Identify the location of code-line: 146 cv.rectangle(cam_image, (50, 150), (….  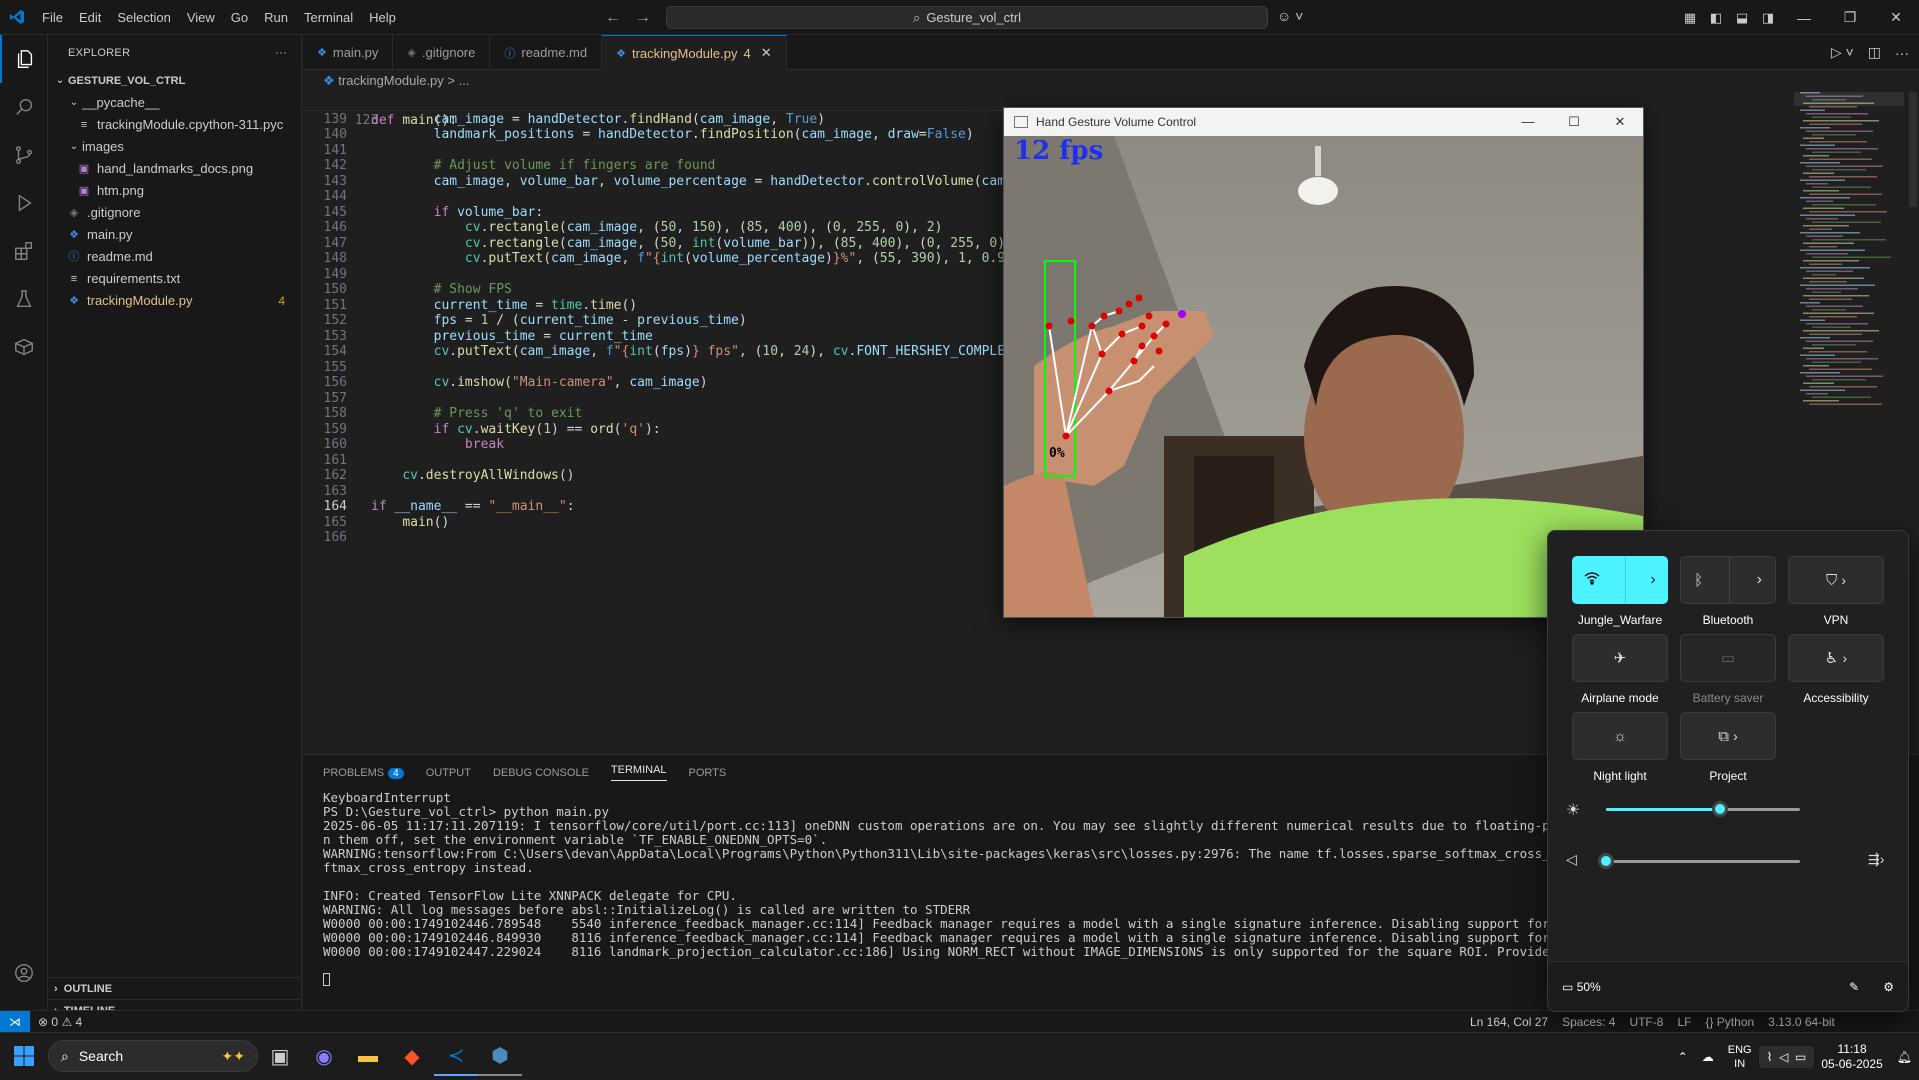
(623, 228).